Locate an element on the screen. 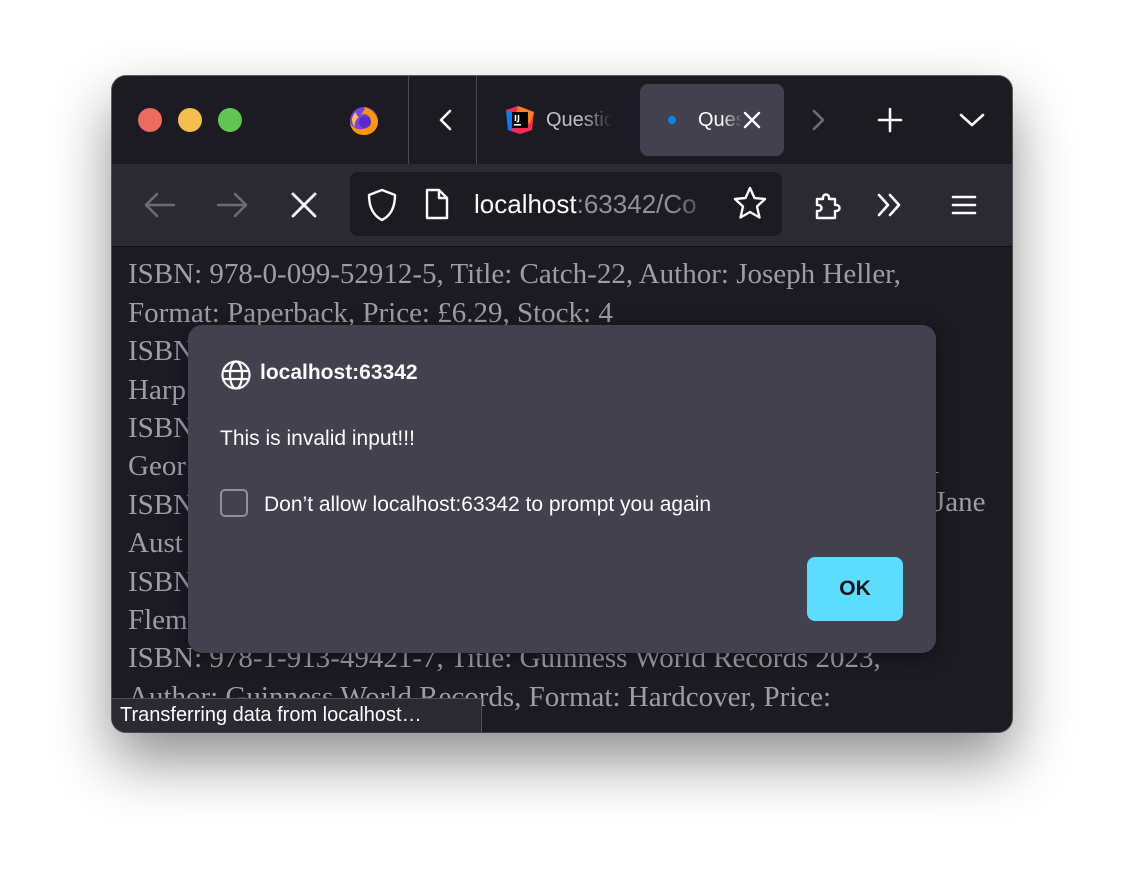  more-tools-button is located at coordinates (890, 205).